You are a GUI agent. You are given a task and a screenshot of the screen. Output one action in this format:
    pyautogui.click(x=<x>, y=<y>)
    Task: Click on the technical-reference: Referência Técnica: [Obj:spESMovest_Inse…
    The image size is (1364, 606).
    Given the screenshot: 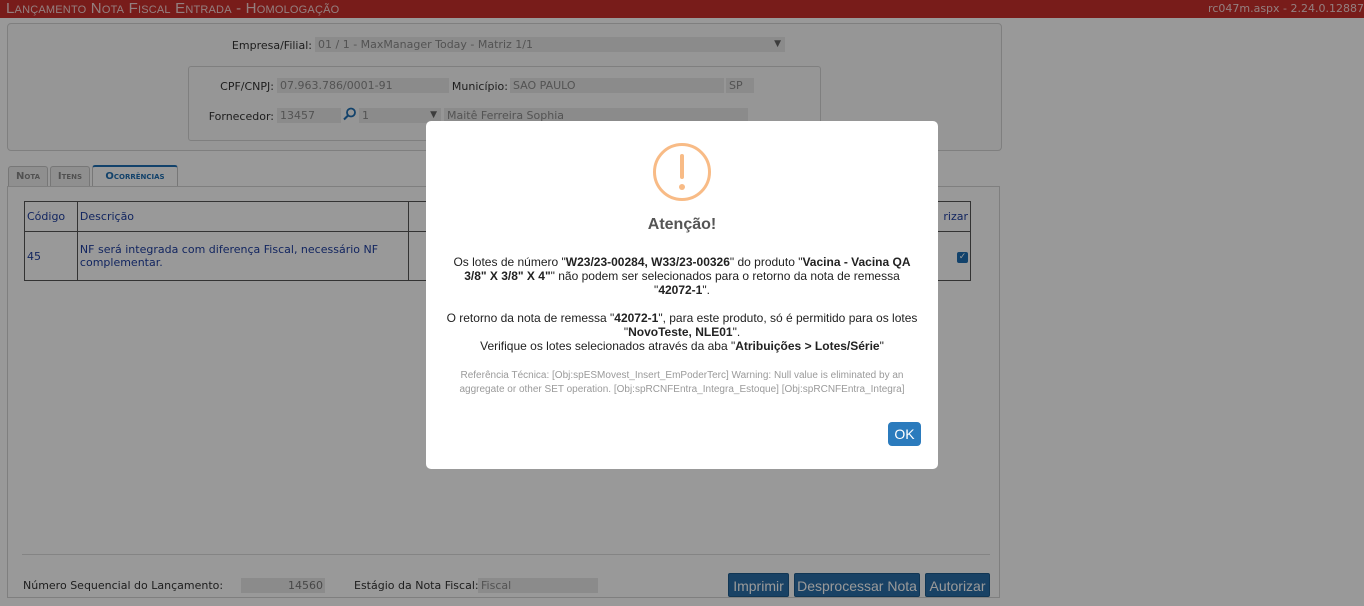 What is the action you would take?
    pyautogui.click(x=682, y=382)
    